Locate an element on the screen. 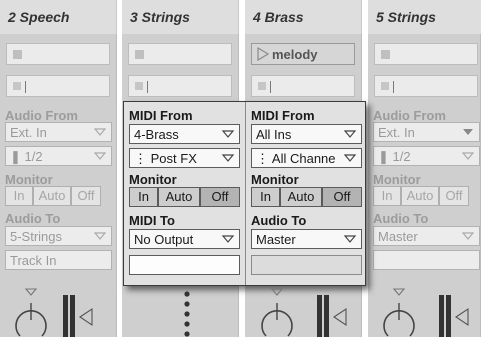 This screenshot has height=341, width=481. select-value: ❚ 1/2 is located at coordinates (394, 156).